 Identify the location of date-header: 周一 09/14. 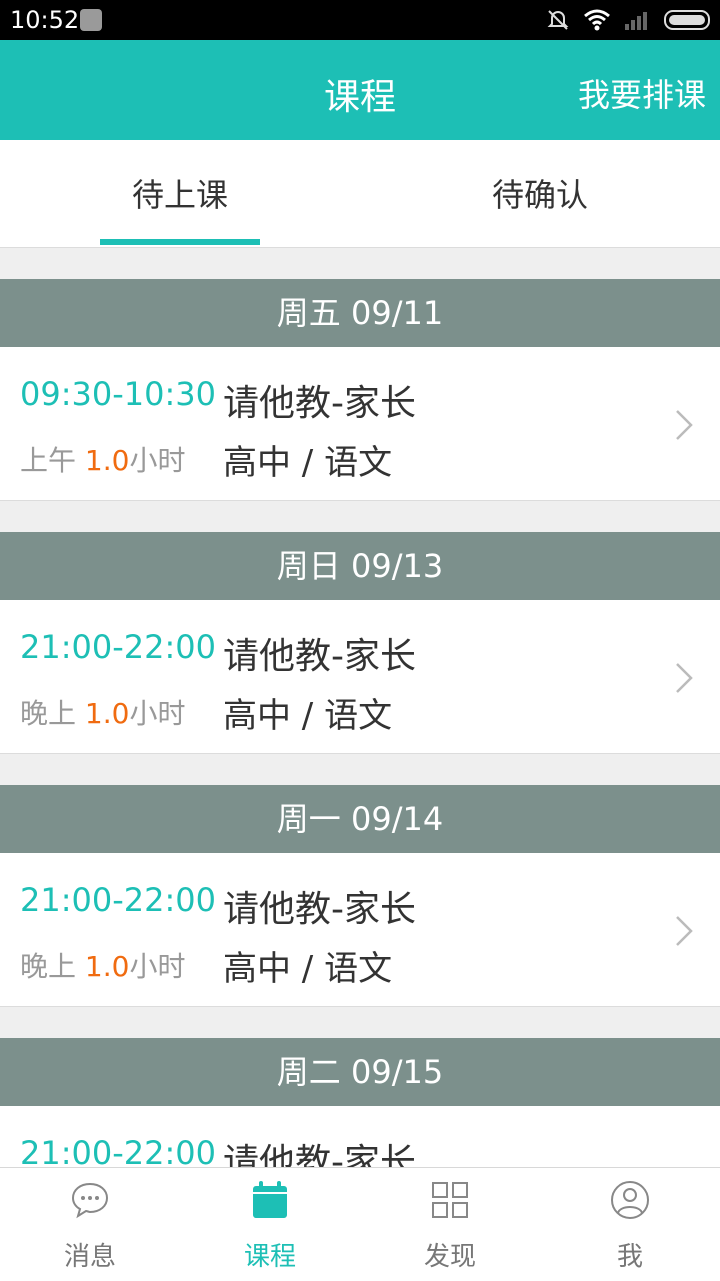
(360, 819).